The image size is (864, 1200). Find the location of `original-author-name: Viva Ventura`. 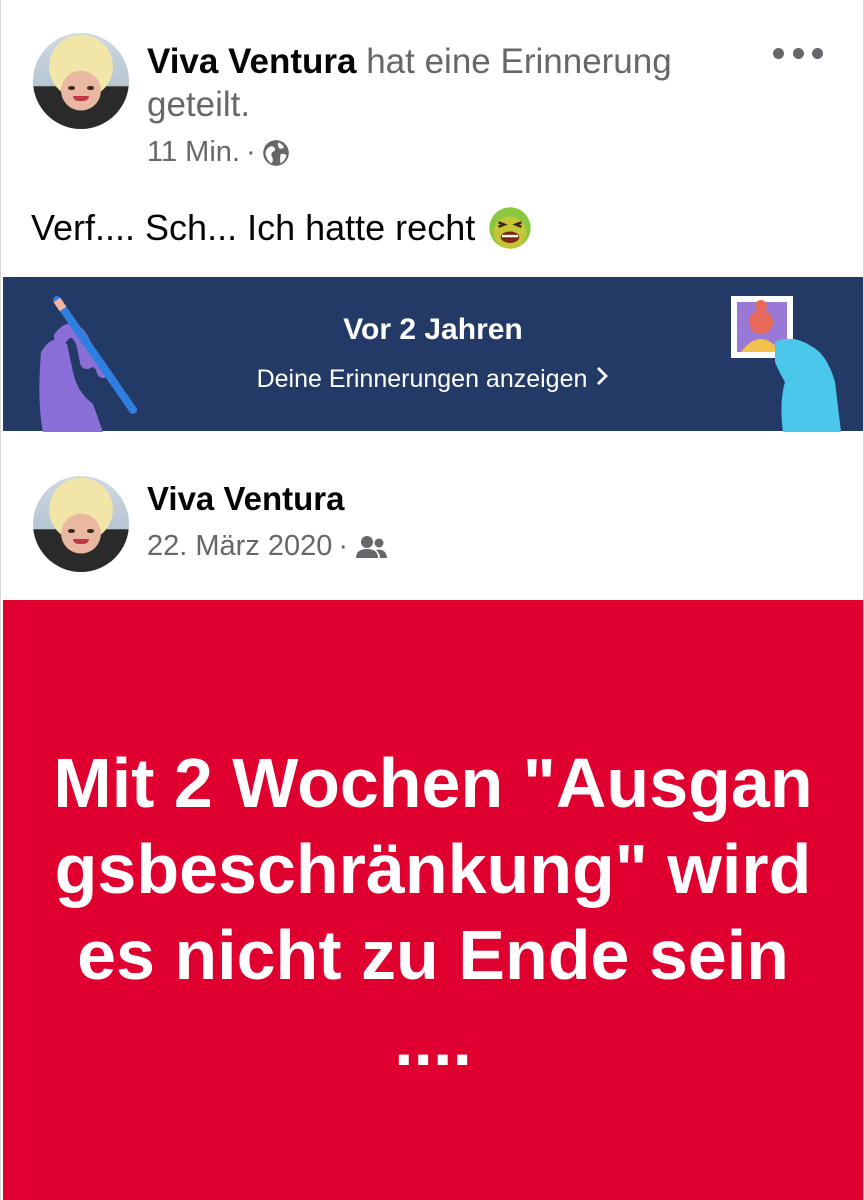

original-author-name: Viva Ventura is located at coordinates (246, 499).